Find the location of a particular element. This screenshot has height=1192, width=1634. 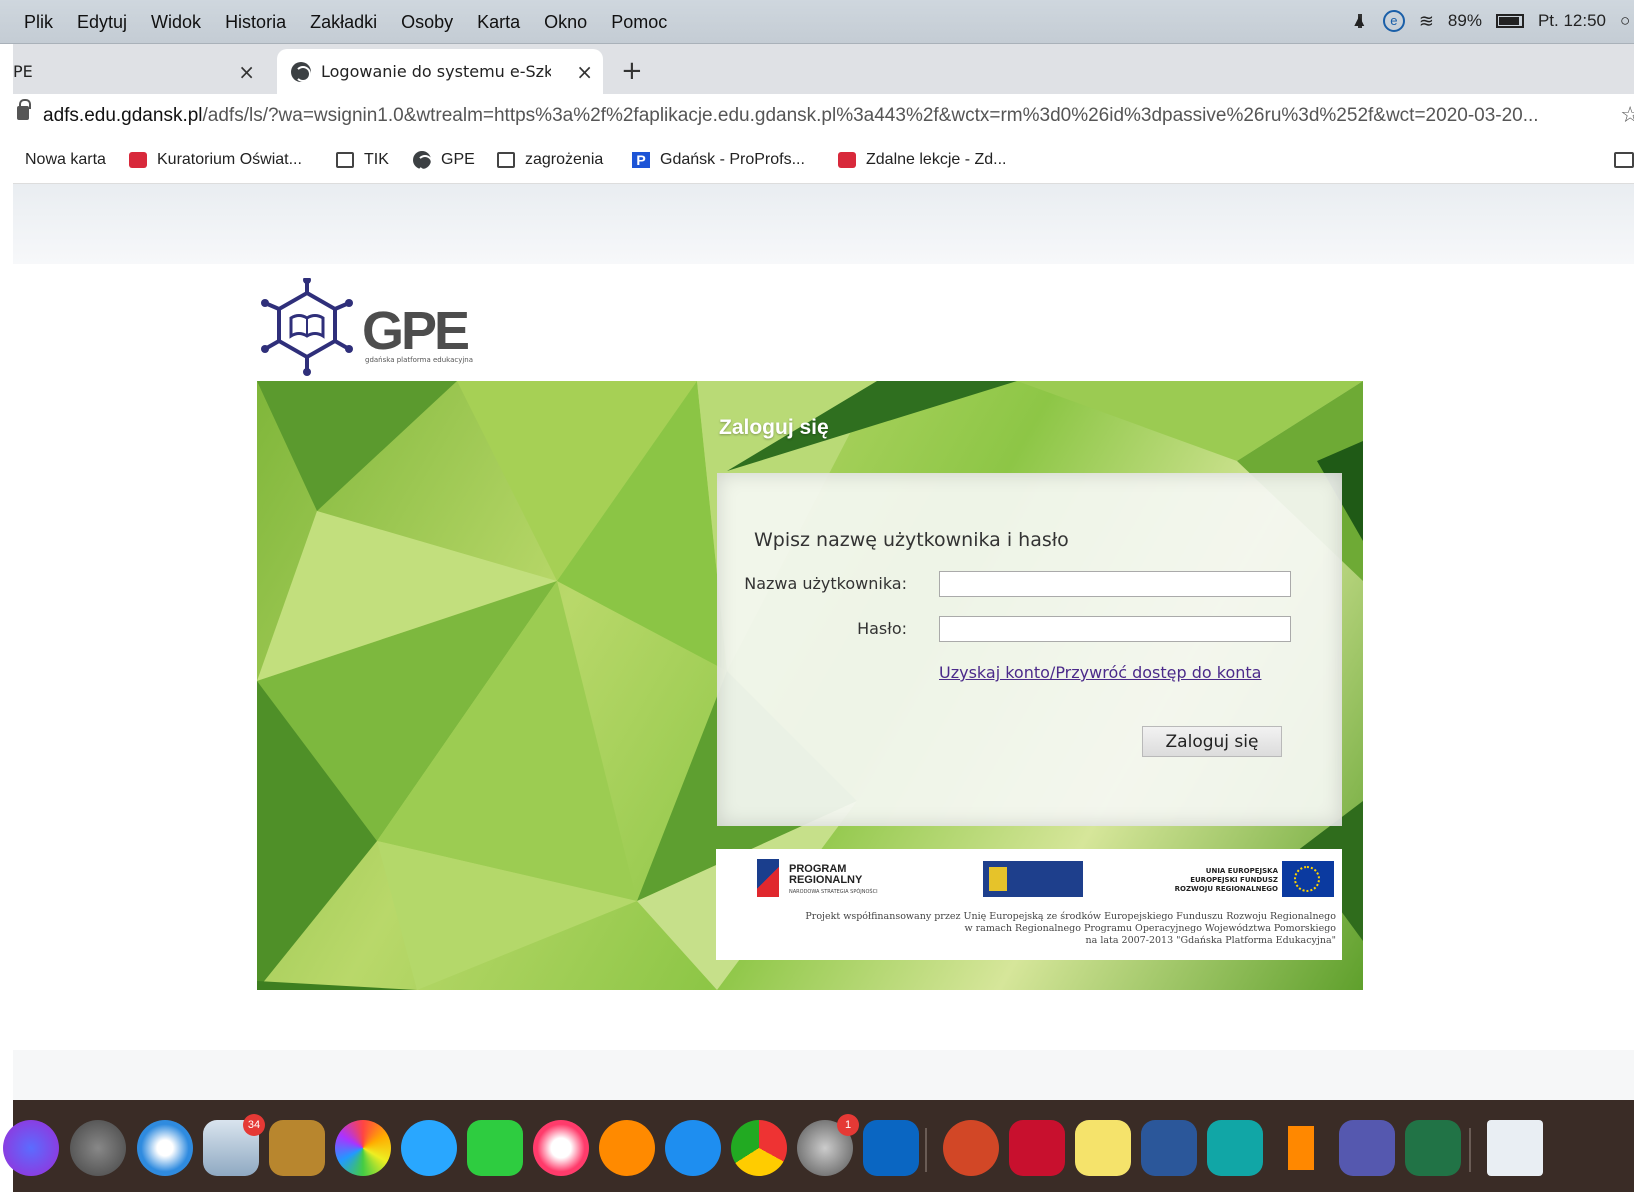

word-icon is located at coordinates (1169, 1148).